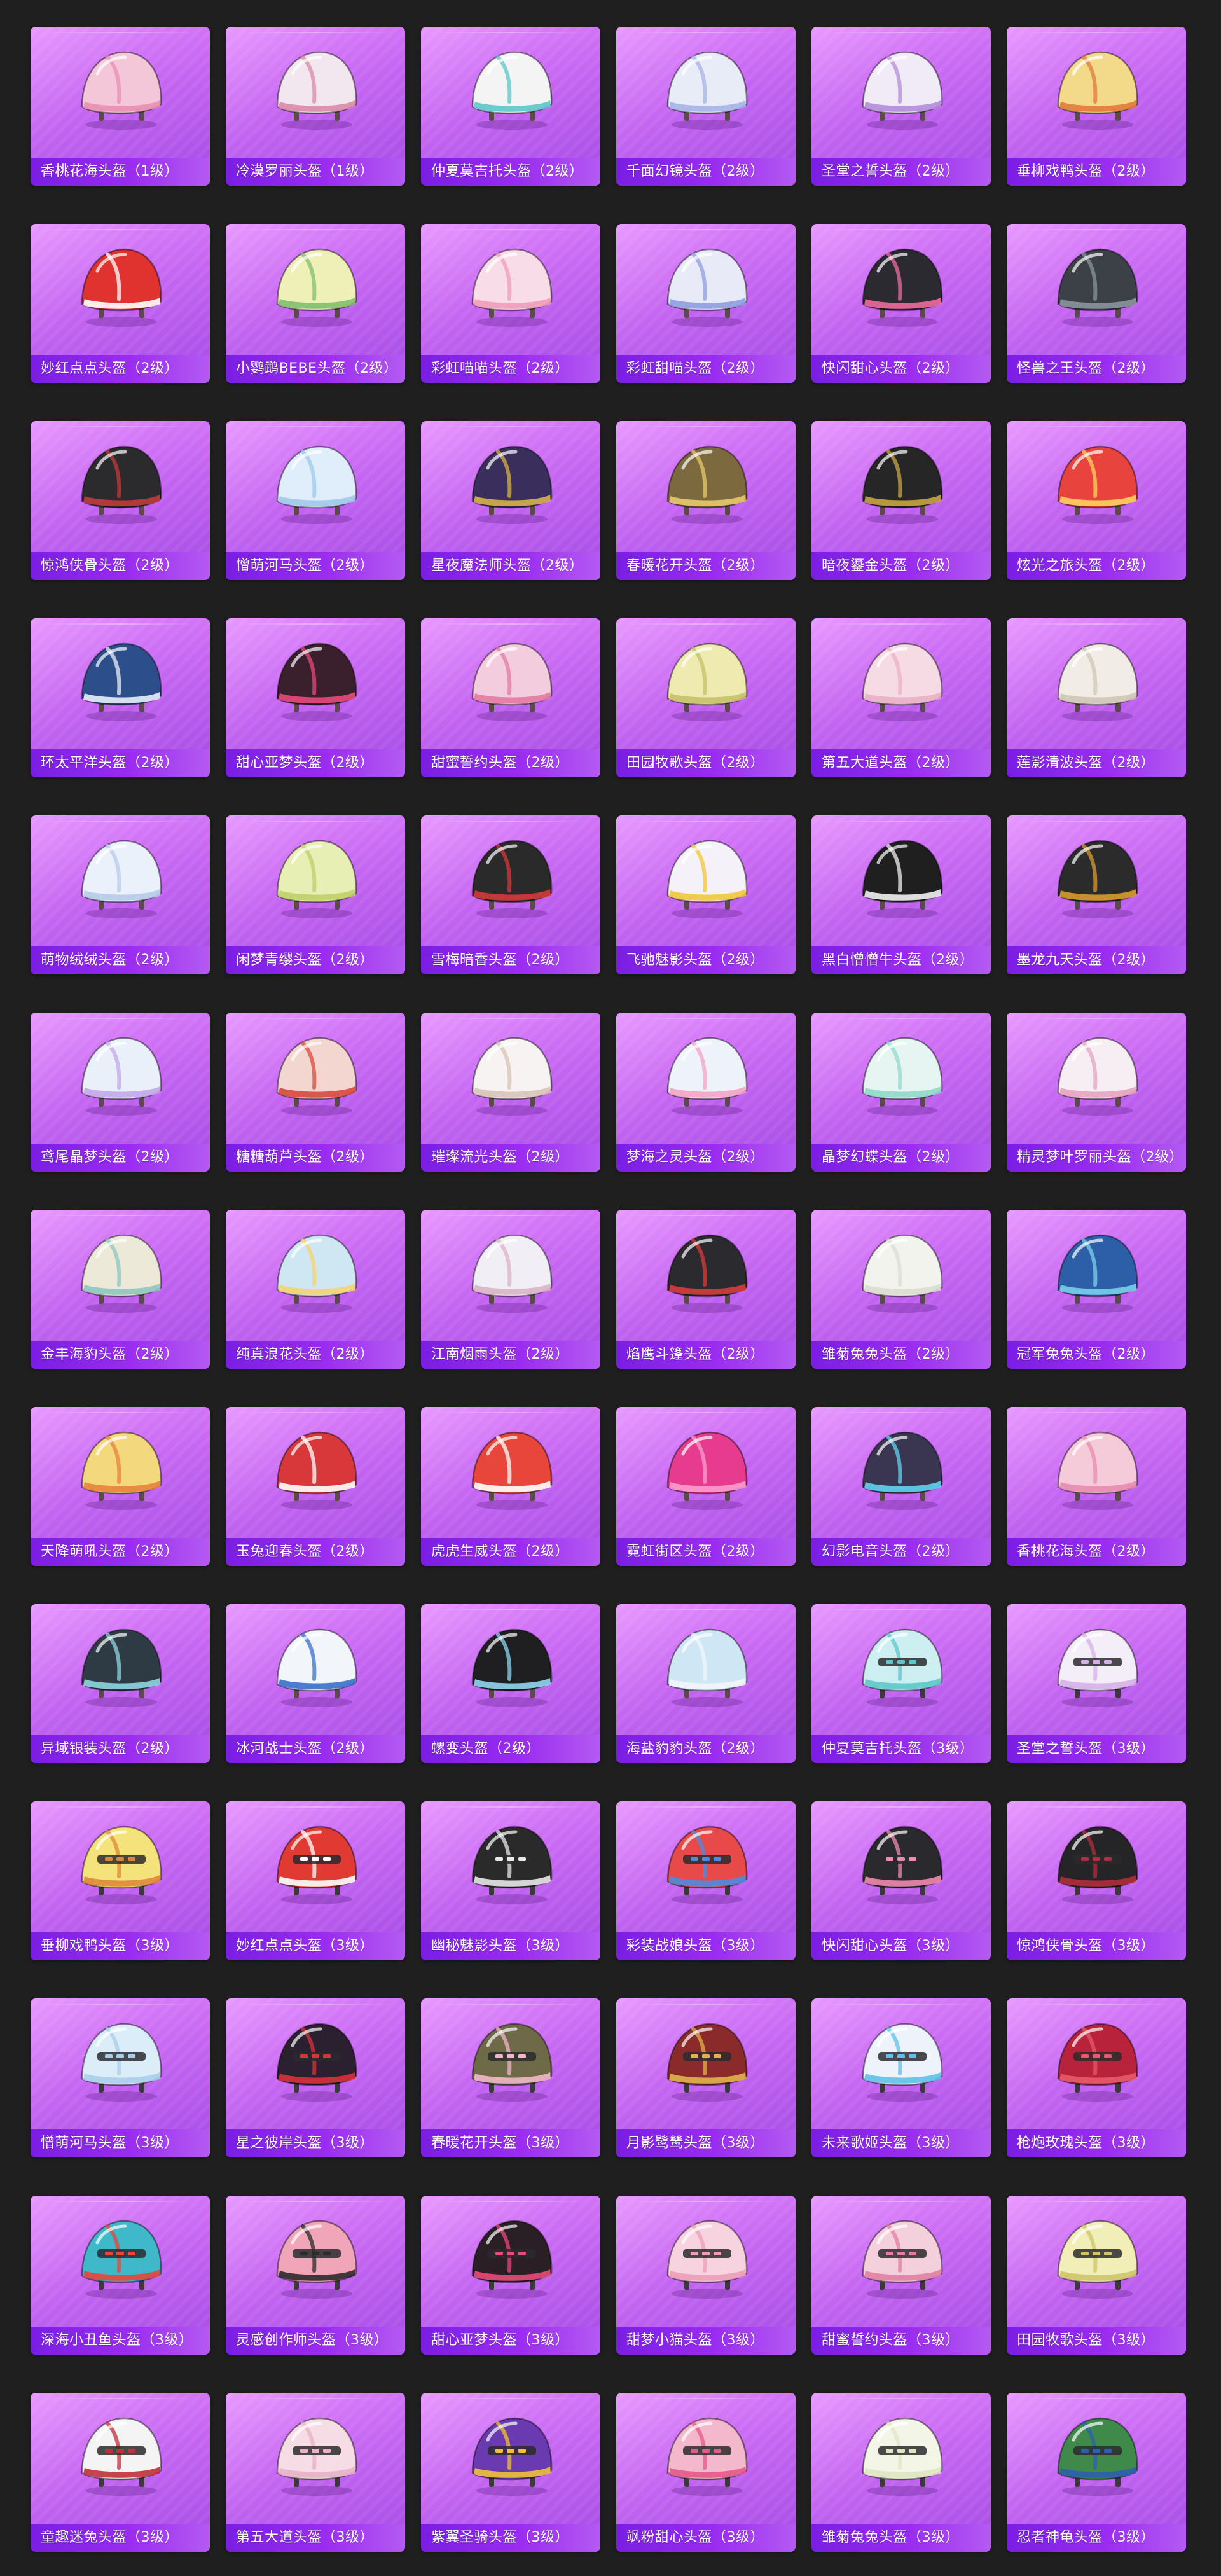 This screenshot has height=2576, width=1221. What do you see at coordinates (315, 500) in the screenshot?
I see `helmet-card: 憎萌河马头盔（2级）` at bounding box center [315, 500].